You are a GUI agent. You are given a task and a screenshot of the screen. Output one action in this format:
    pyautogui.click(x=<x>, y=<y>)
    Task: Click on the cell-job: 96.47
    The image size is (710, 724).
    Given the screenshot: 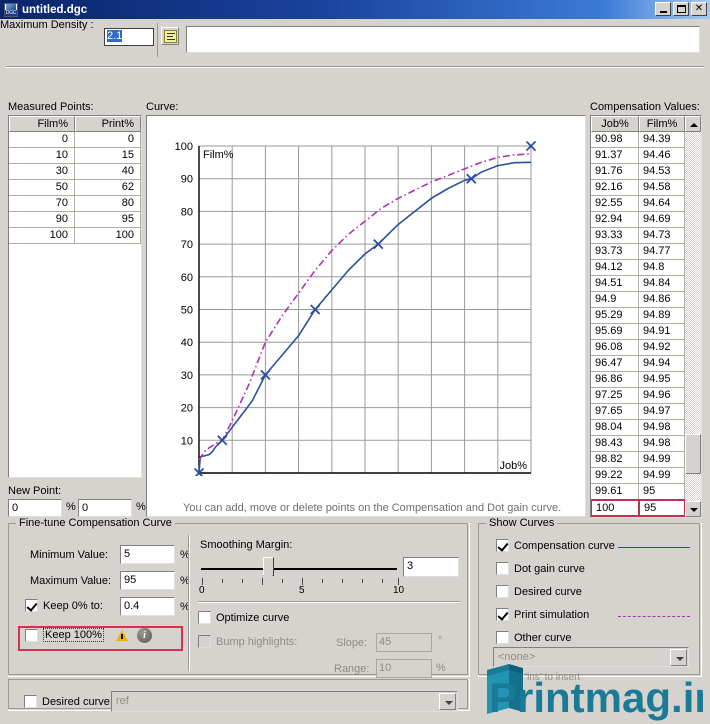 What is the action you would take?
    pyautogui.click(x=615, y=364)
    